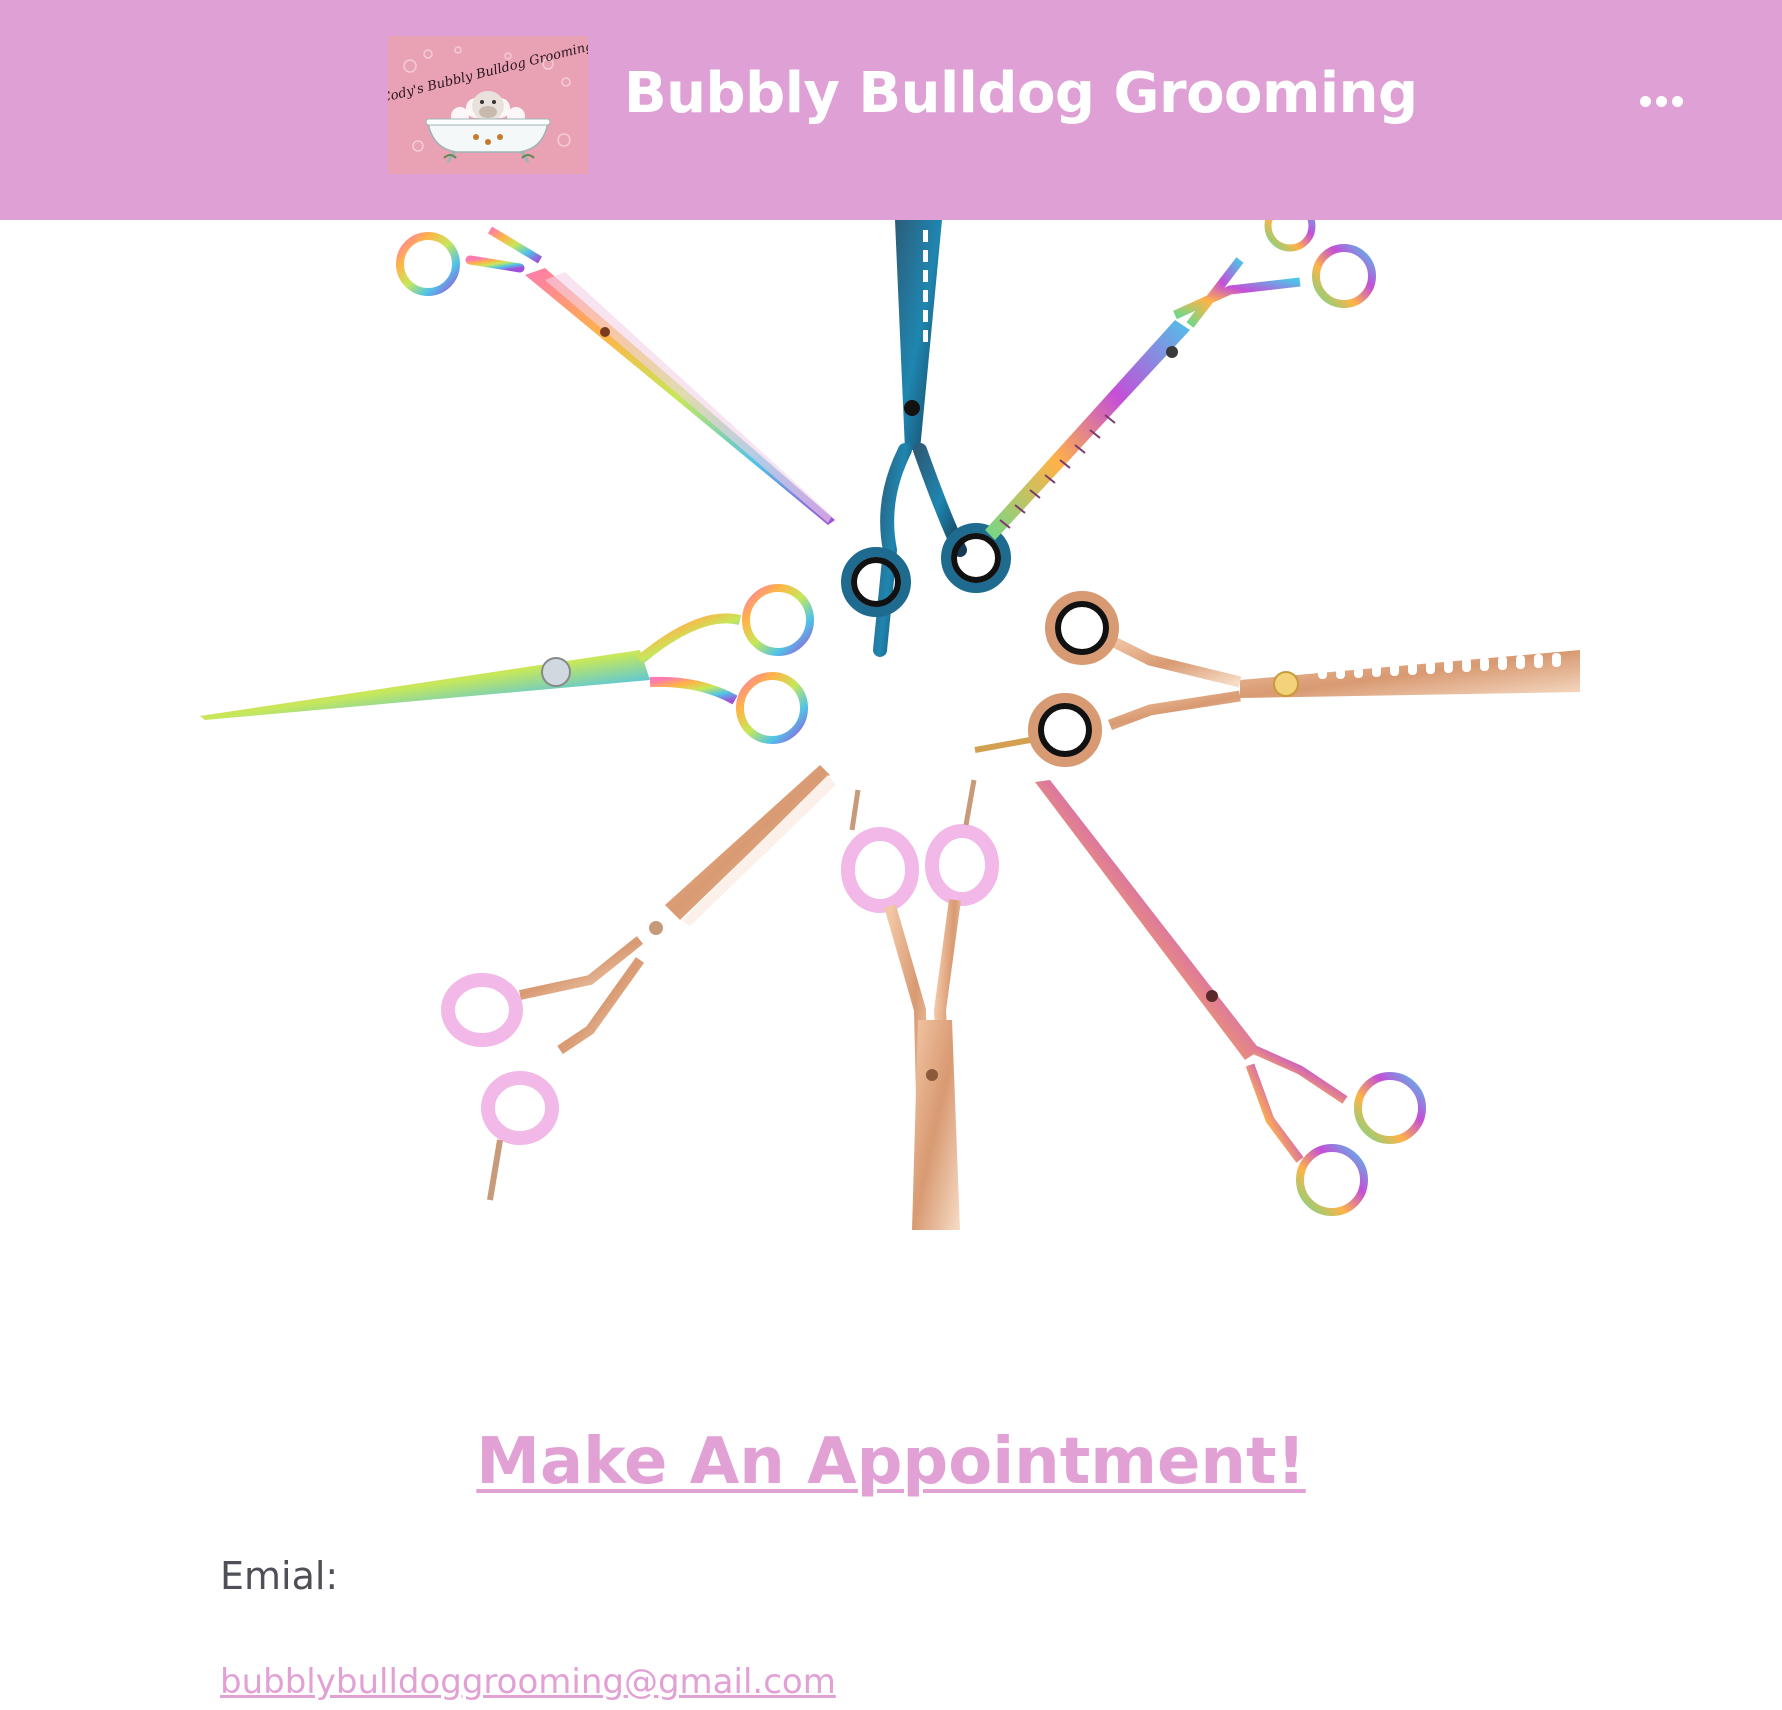 Image resolution: width=1782 pixels, height=1710 pixels. I want to click on scissors-bottom-left, so click(638, 983).